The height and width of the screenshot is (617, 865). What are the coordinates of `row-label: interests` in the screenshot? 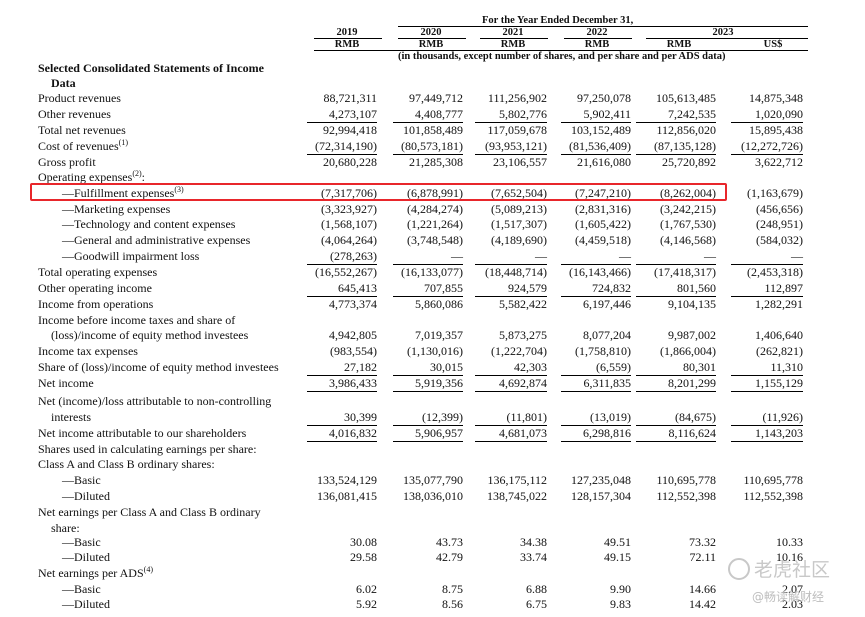 It's located at (71, 417).